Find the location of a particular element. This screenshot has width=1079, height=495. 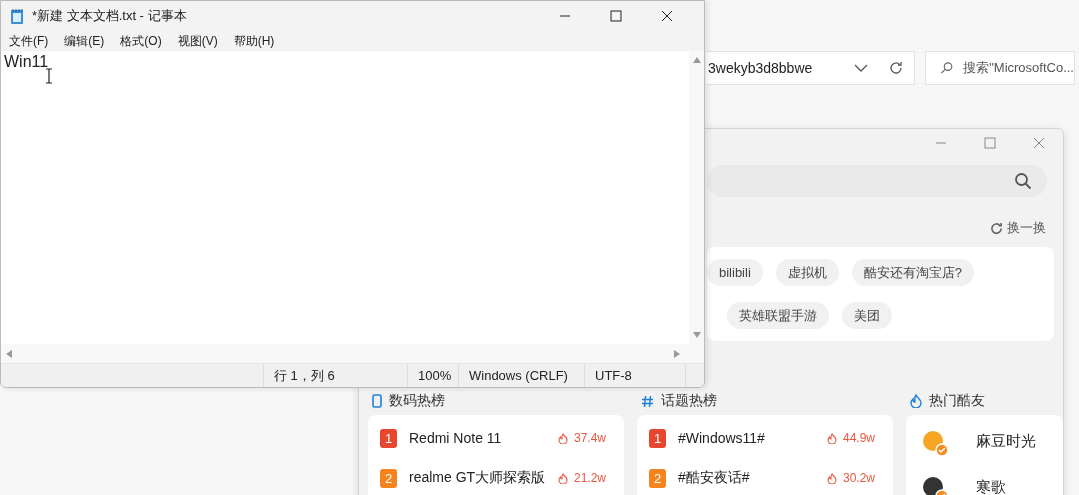

user-name: 麻豆时光 is located at coordinates (1006, 441).